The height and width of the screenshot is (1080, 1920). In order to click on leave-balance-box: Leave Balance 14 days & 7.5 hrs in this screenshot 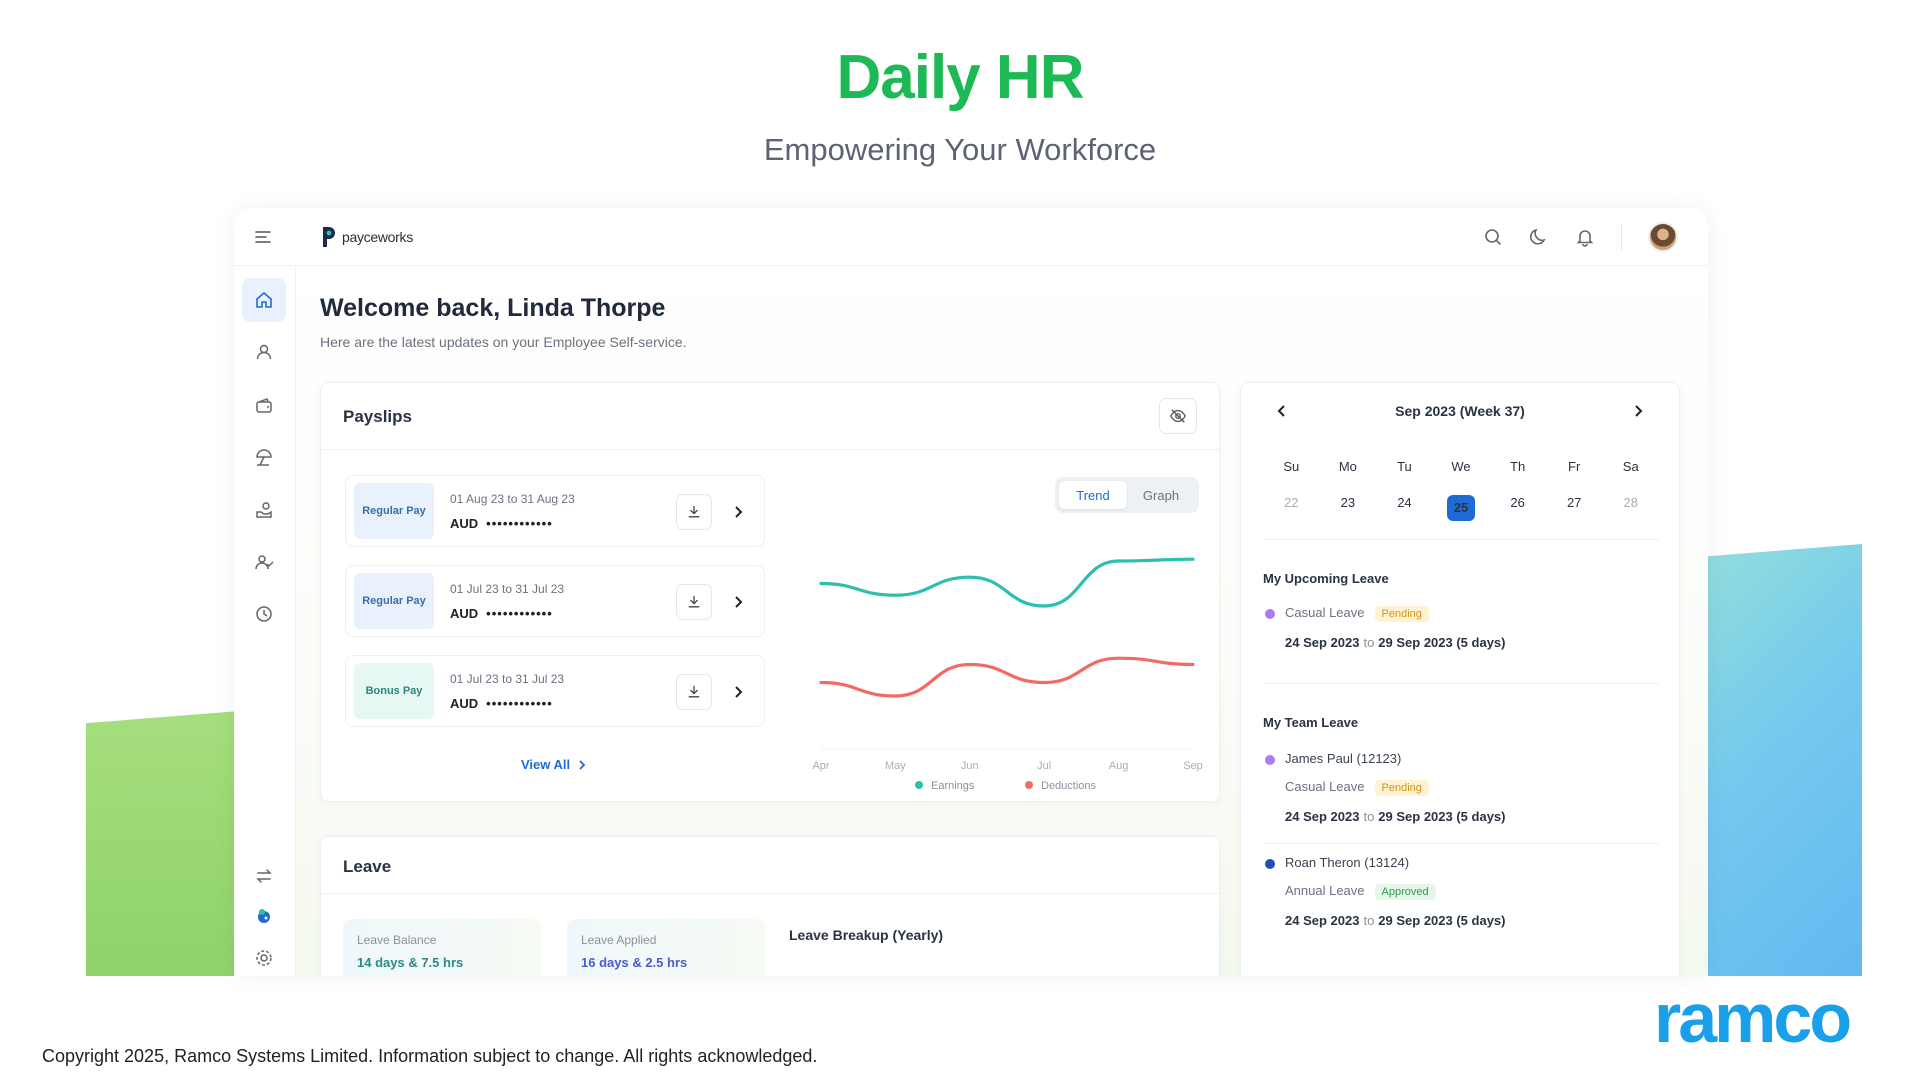, I will do `click(442, 947)`.